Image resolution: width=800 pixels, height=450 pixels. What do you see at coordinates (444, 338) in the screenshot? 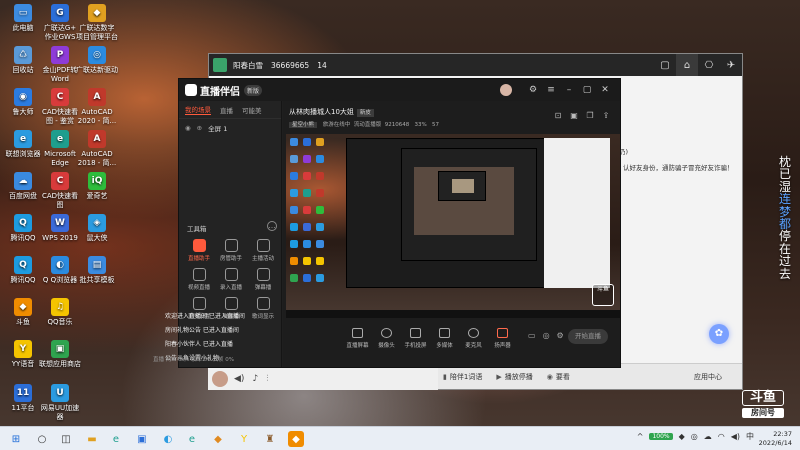
I see `source-button: 多媒体` at bounding box center [444, 338].